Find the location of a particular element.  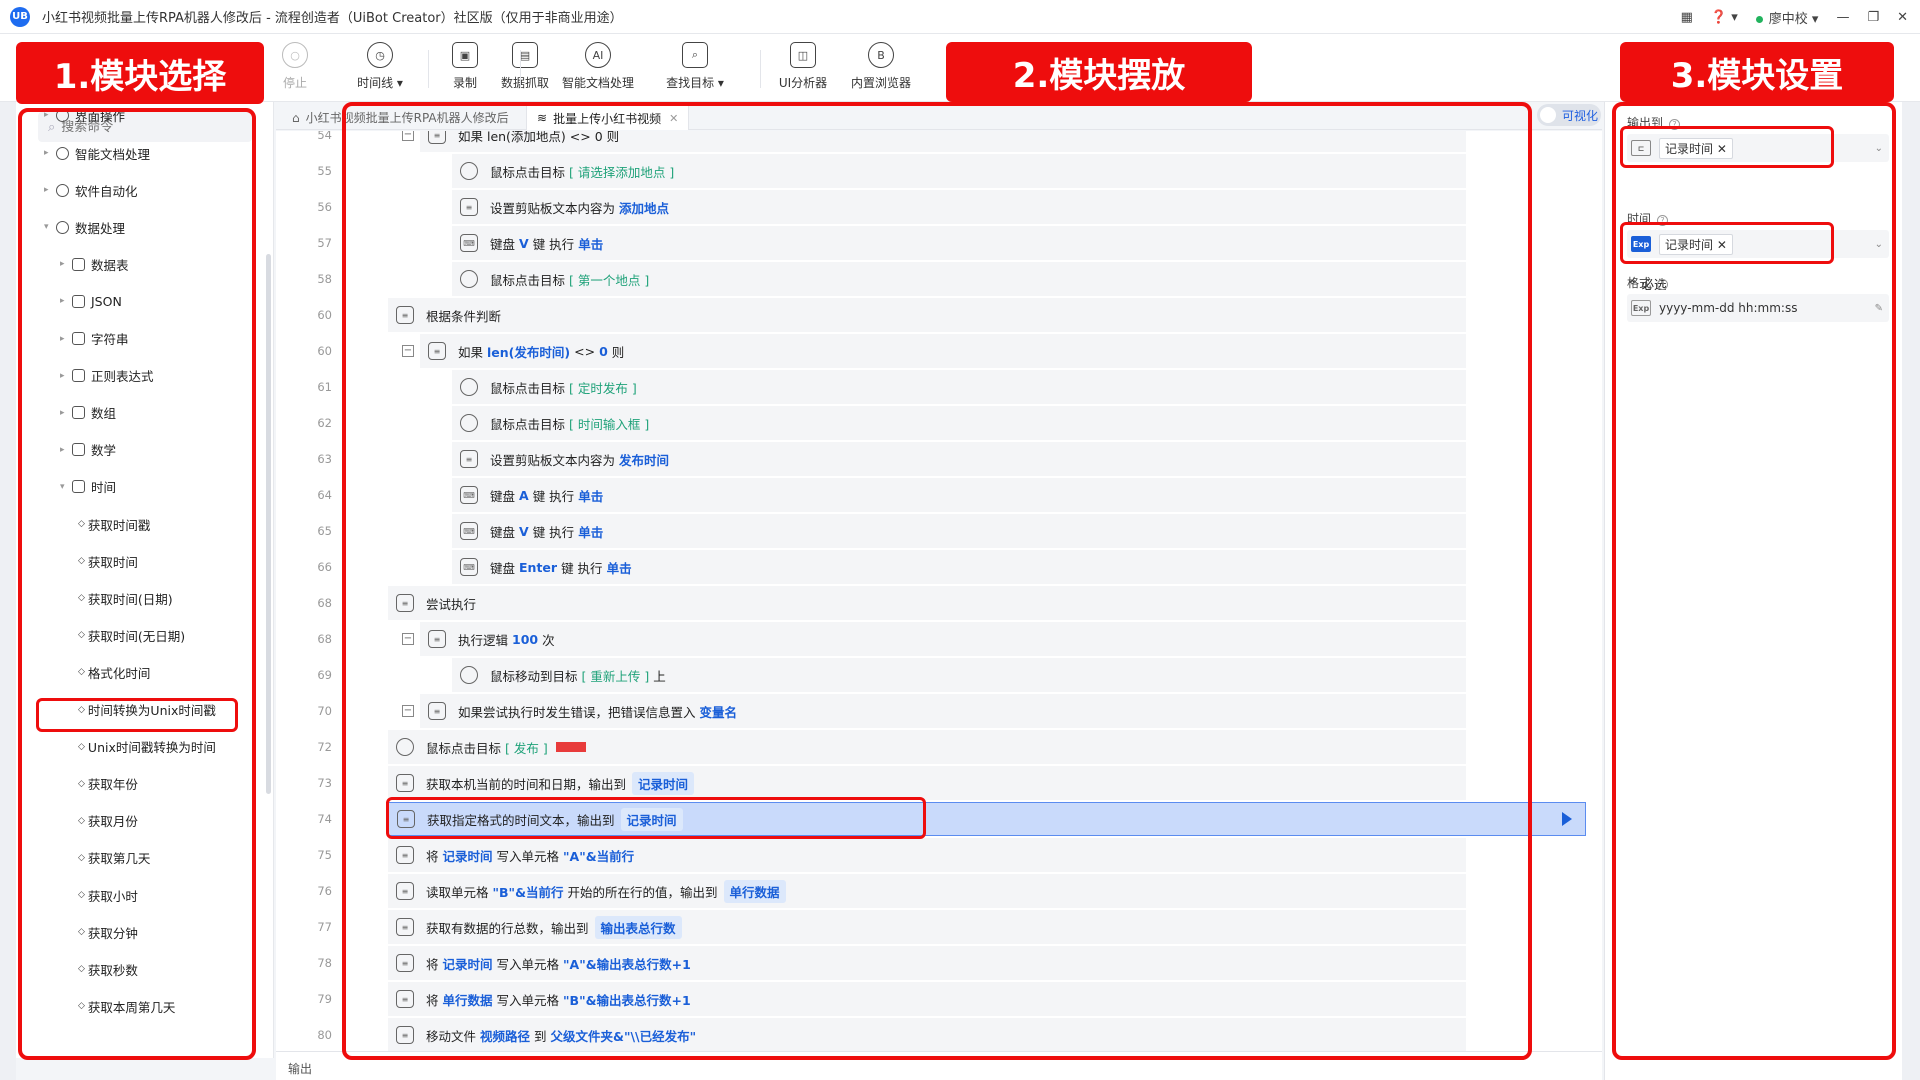

line-number: 54 is located at coordinates (324, 136).